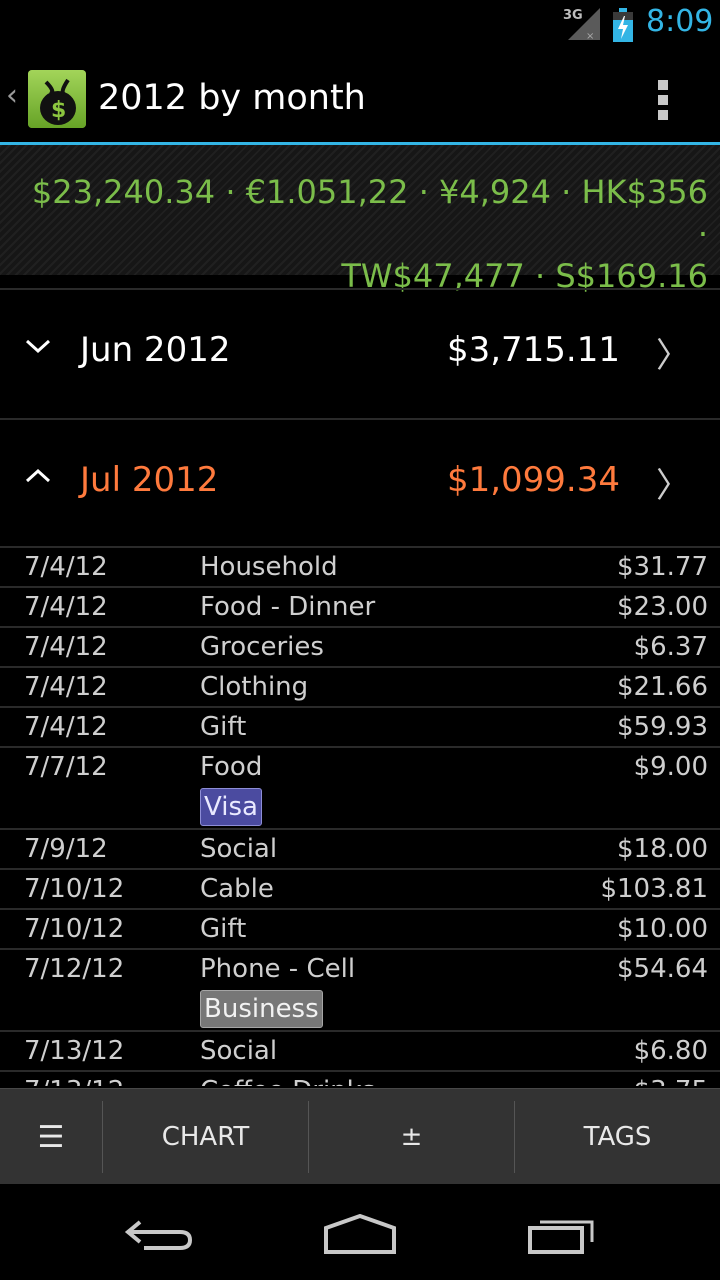  What do you see at coordinates (671, 1081) in the screenshot?
I see `transaction-amount: $3.75` at bounding box center [671, 1081].